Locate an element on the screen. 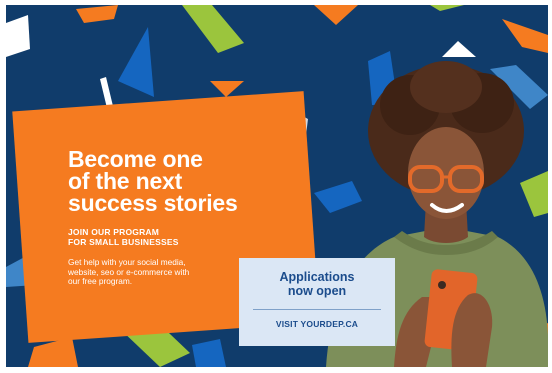  headline: Become one of the next success stories is located at coordinates (173, 181).